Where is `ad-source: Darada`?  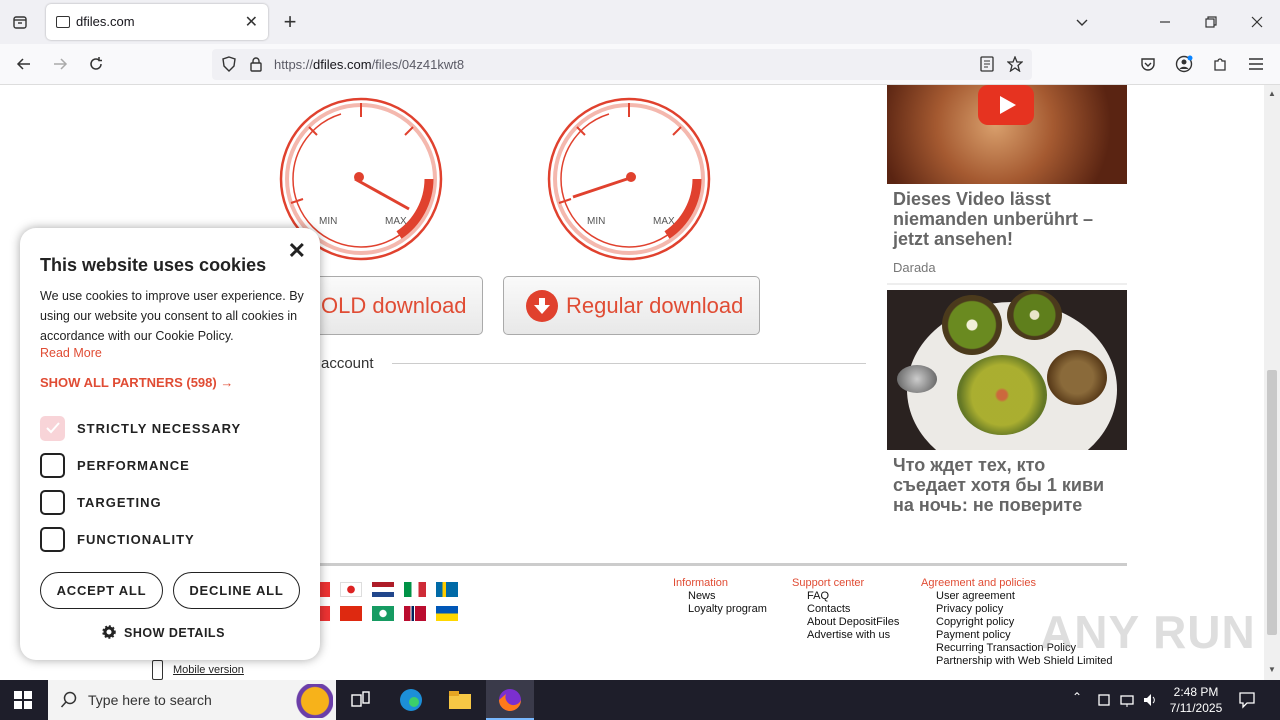
ad-source: Darada is located at coordinates (914, 267).